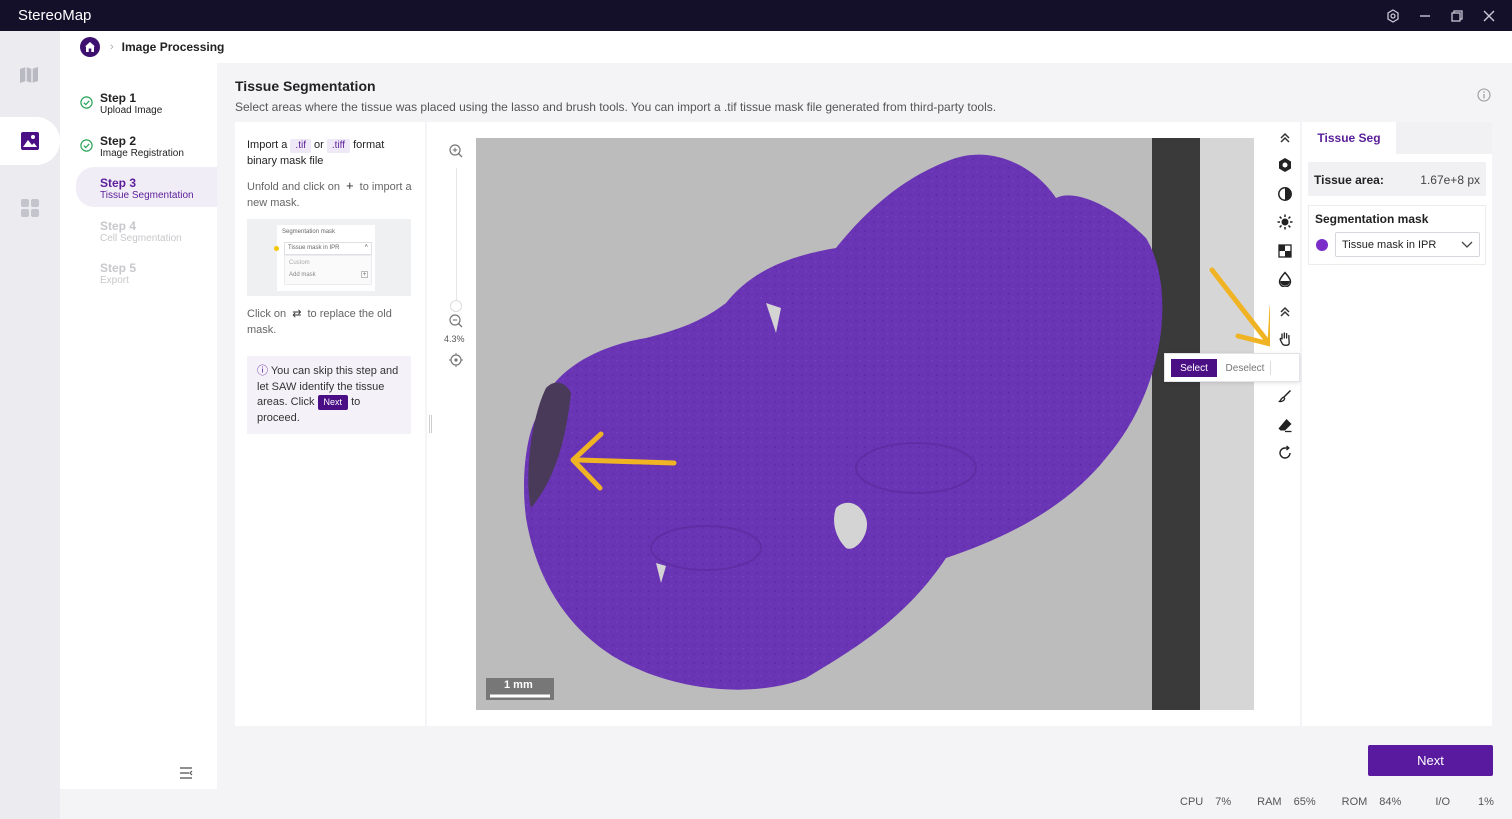 Image resolution: width=1512 pixels, height=819 pixels. Describe the element at coordinates (328, 248) in the screenshot. I see `preview-select: Tissue mask in IPR ˄` at that location.